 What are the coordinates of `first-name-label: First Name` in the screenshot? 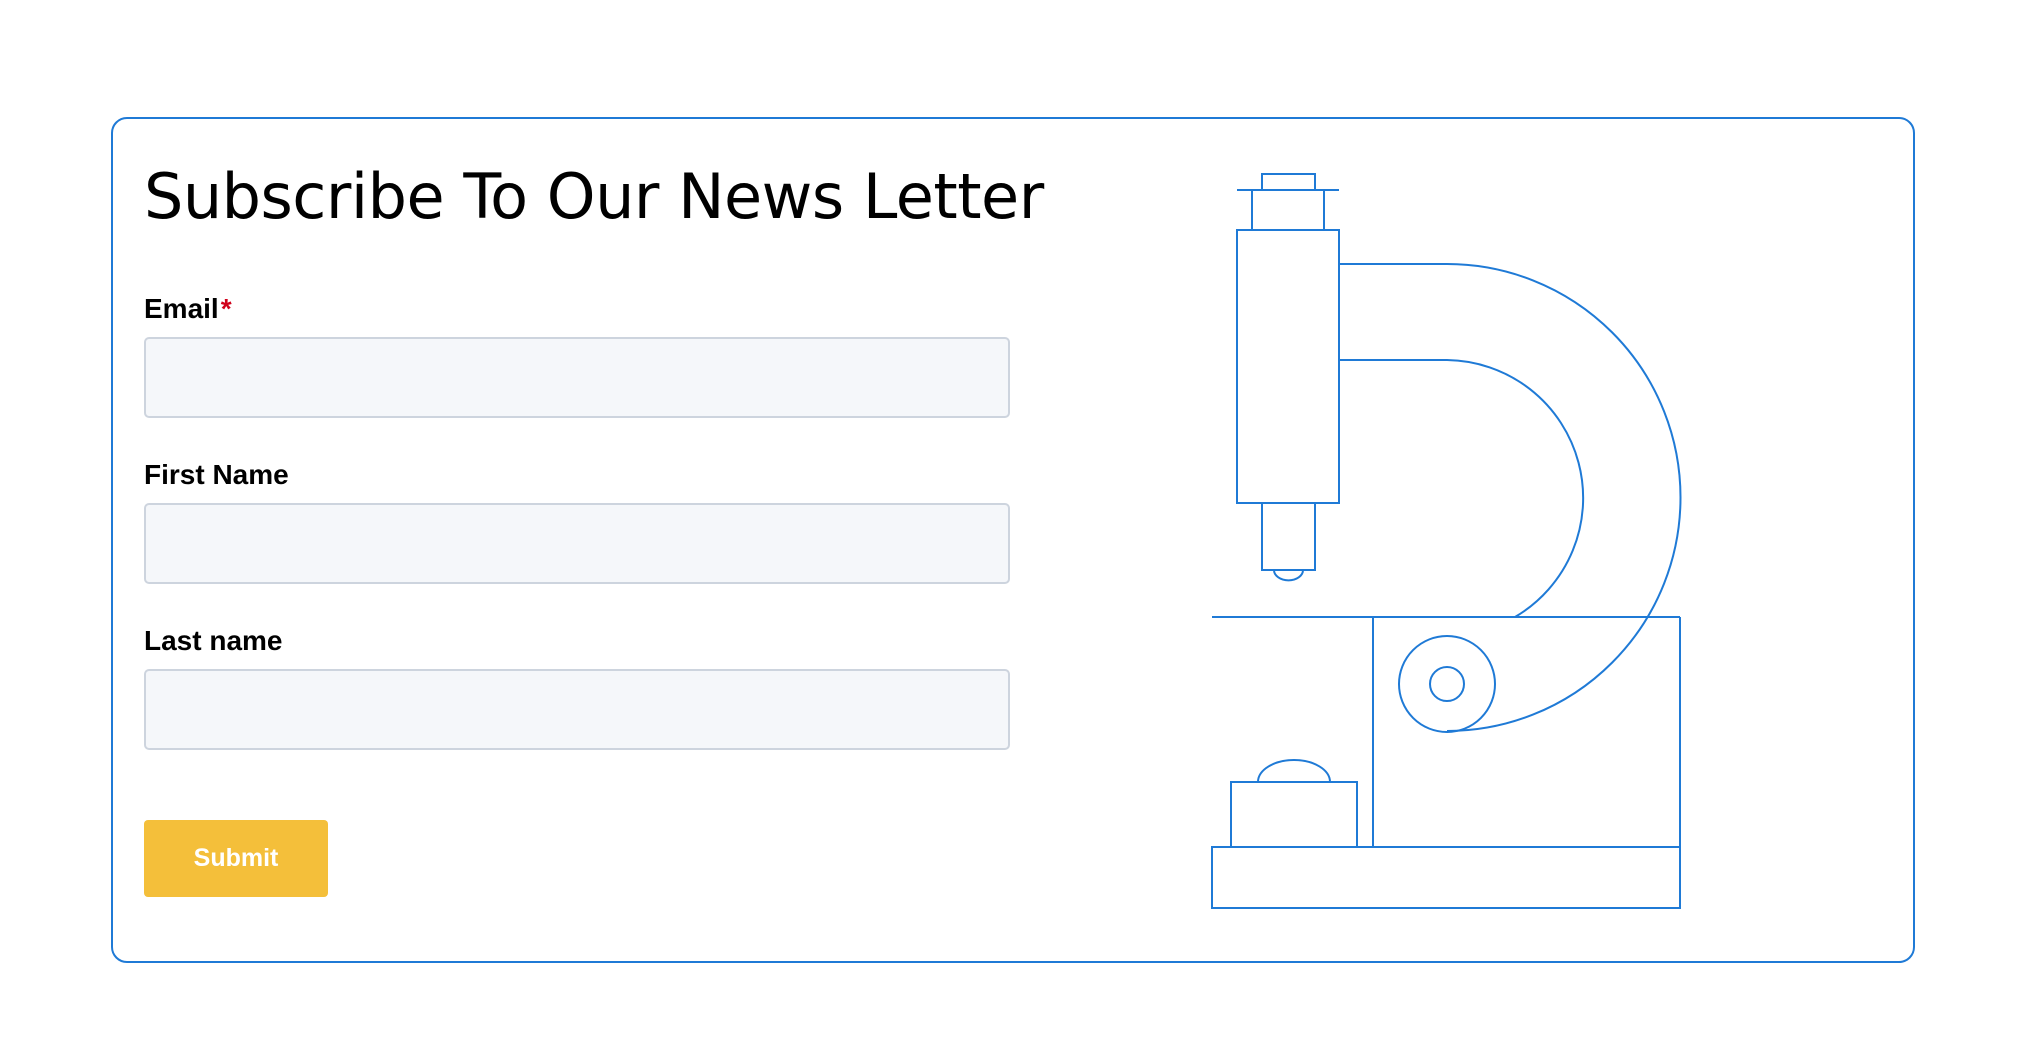 It's located at (216, 474).